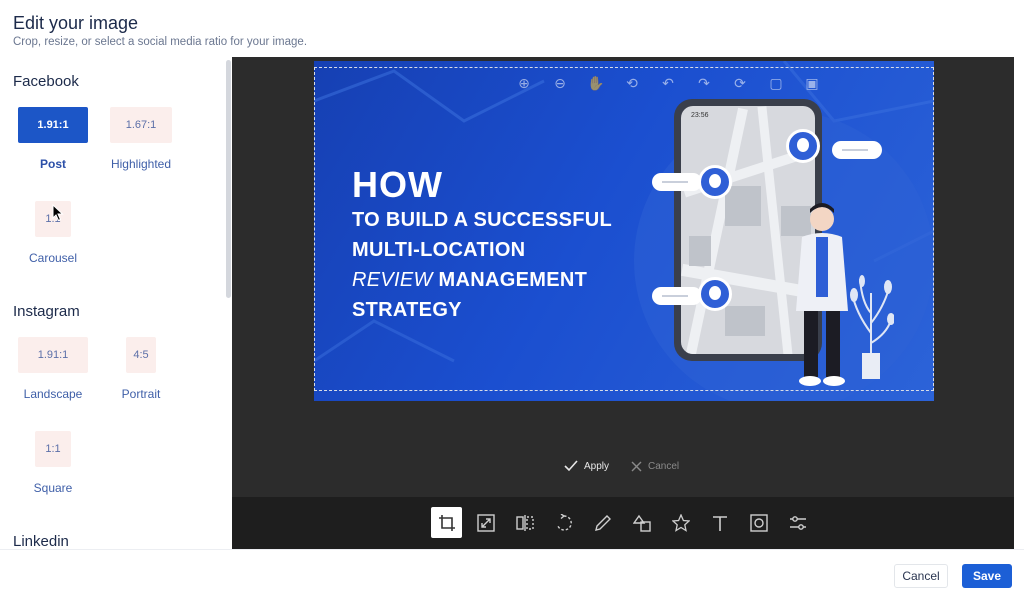 Image resolution: width=1024 pixels, height=597 pixels. Describe the element at coordinates (53, 449) in the screenshot. I see `ratio-preview: 1:1` at that location.